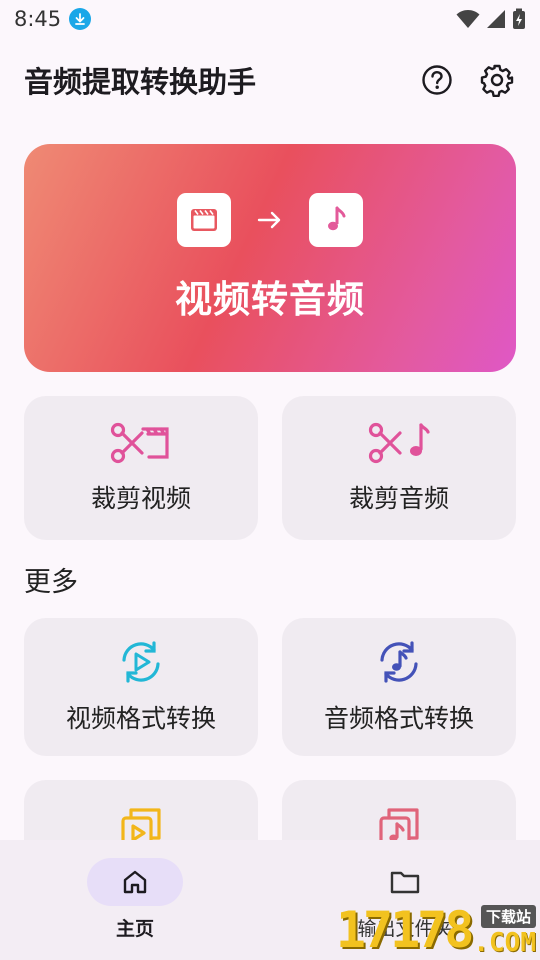 The height and width of the screenshot is (960, 540). Describe the element at coordinates (270, 80) in the screenshot. I see `app-bar: 音频提取转换助手` at that location.